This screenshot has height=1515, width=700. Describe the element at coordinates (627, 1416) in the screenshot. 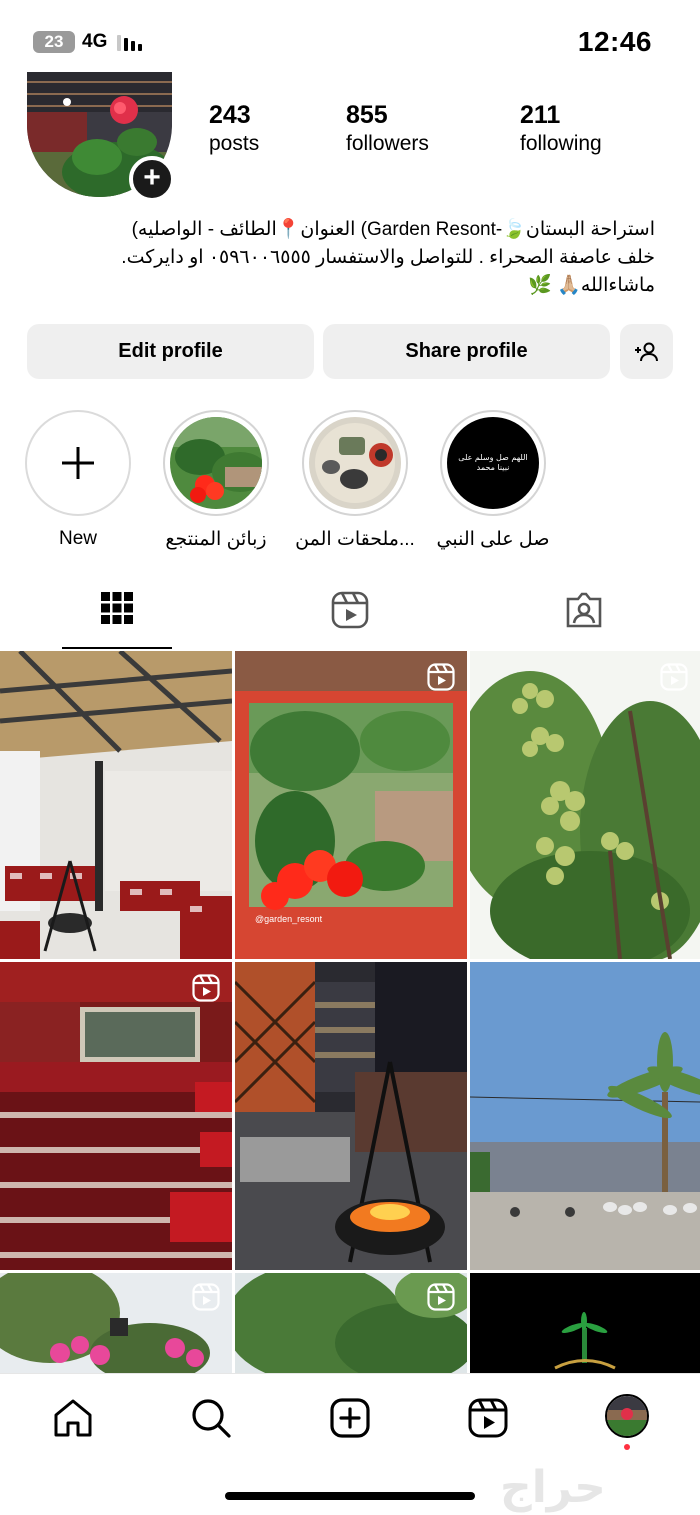

I see `nav-profile-avatar` at that location.